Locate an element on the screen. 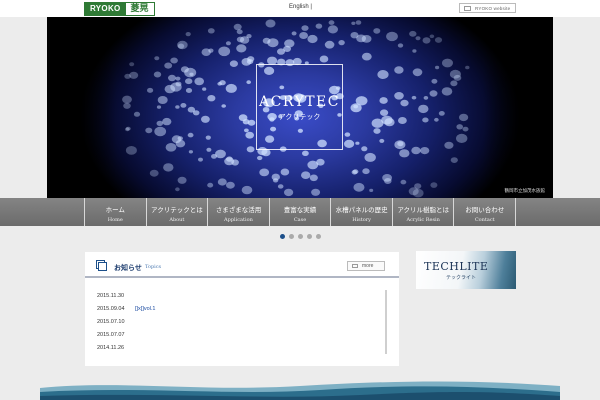  news-subtitle: Topics is located at coordinates (153, 267).